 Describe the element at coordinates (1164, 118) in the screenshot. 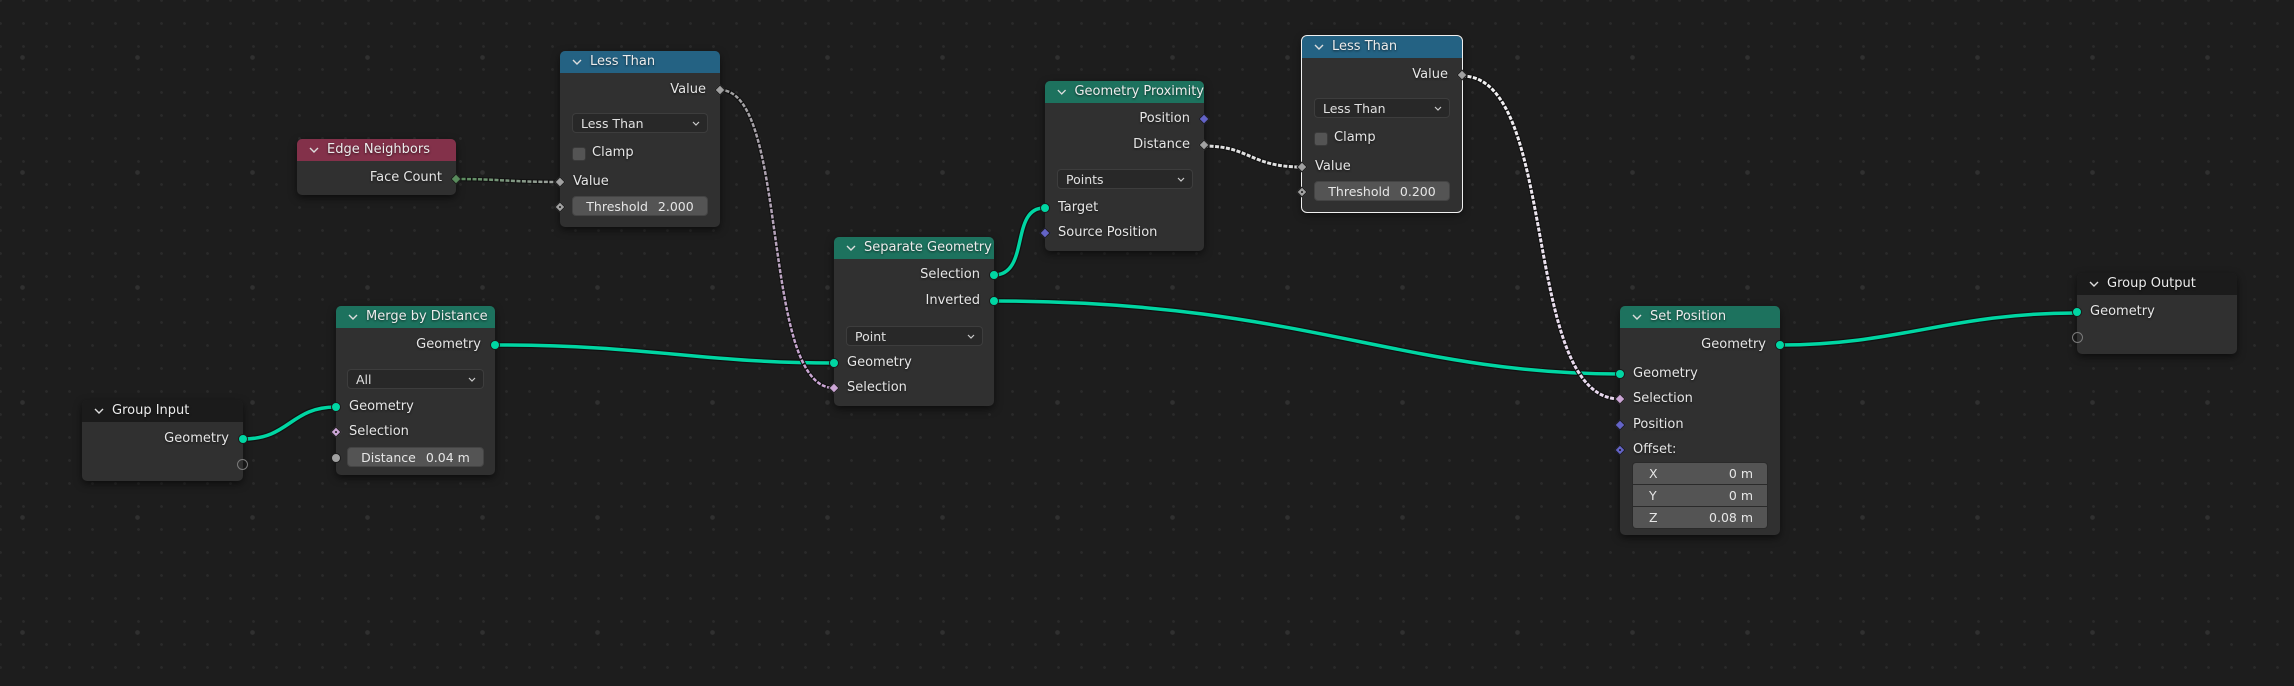

I see `output-position: Position` at that location.